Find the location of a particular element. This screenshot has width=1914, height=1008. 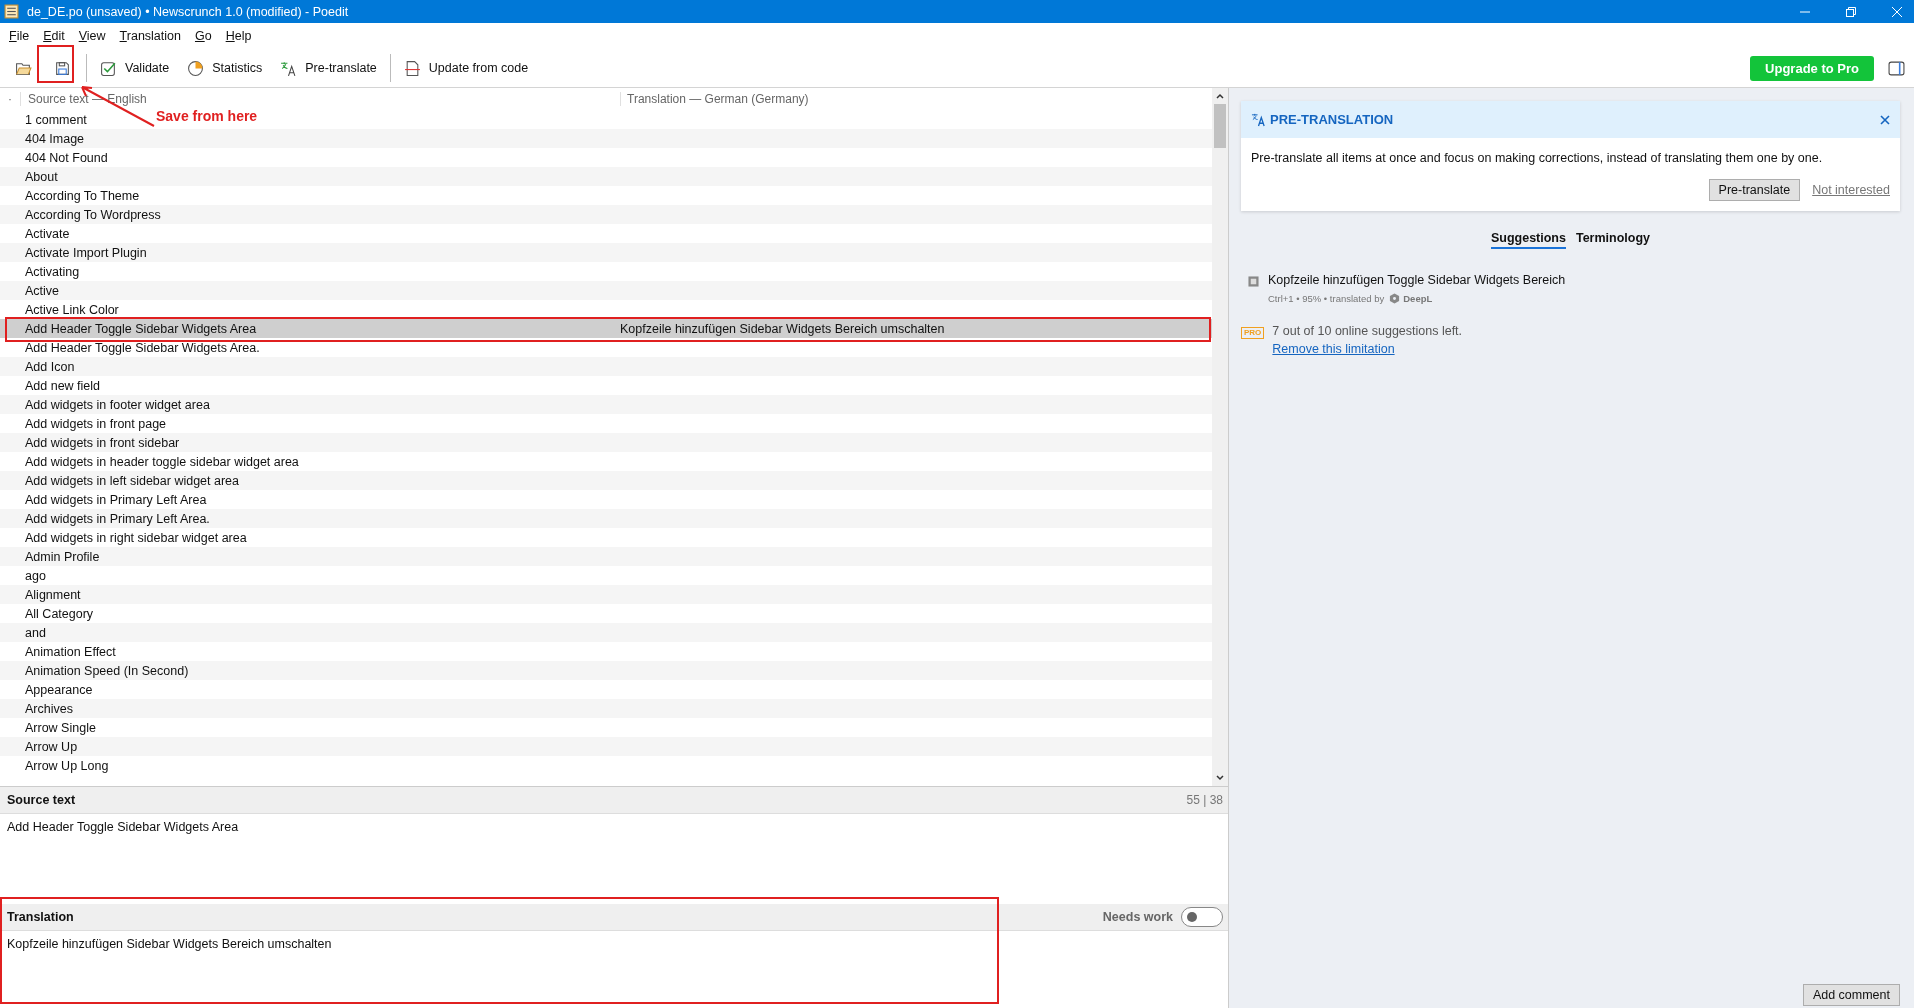

scrollbar is located at coordinates (1220, 437).